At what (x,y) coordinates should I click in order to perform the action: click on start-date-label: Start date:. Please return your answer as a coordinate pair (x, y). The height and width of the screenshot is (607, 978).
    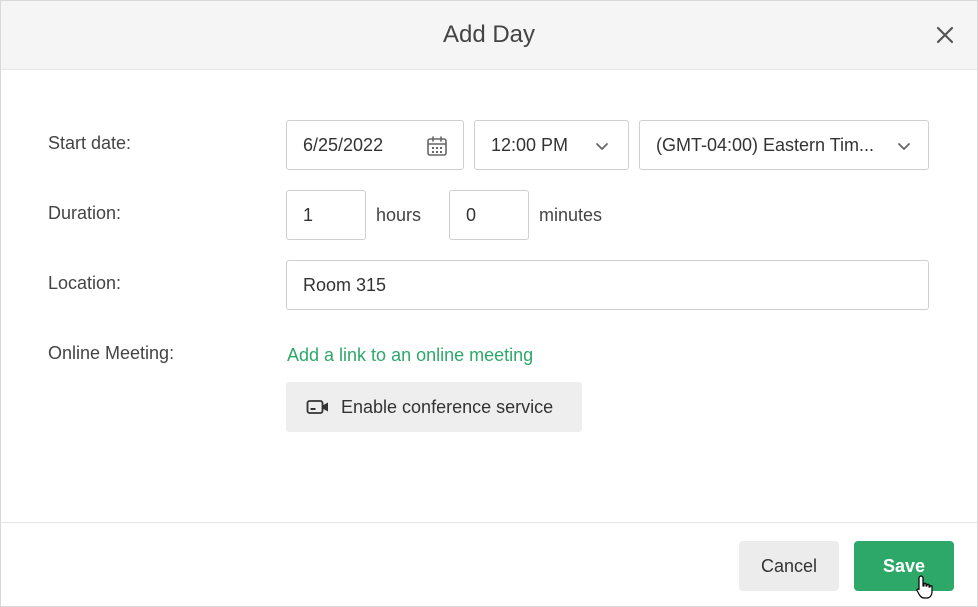
    Looking at the image, I should click on (90, 143).